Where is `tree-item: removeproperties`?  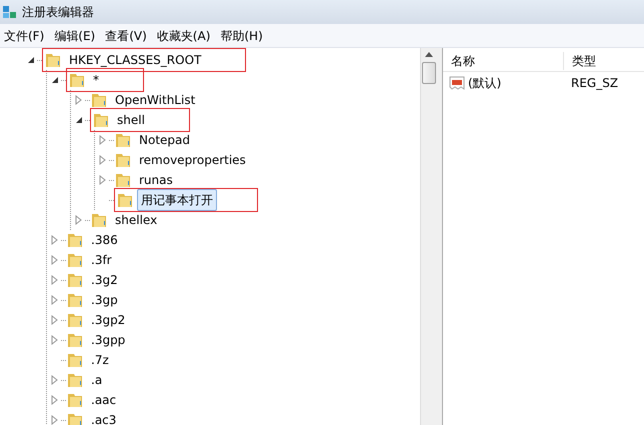 tree-item: removeproperties is located at coordinates (192, 160).